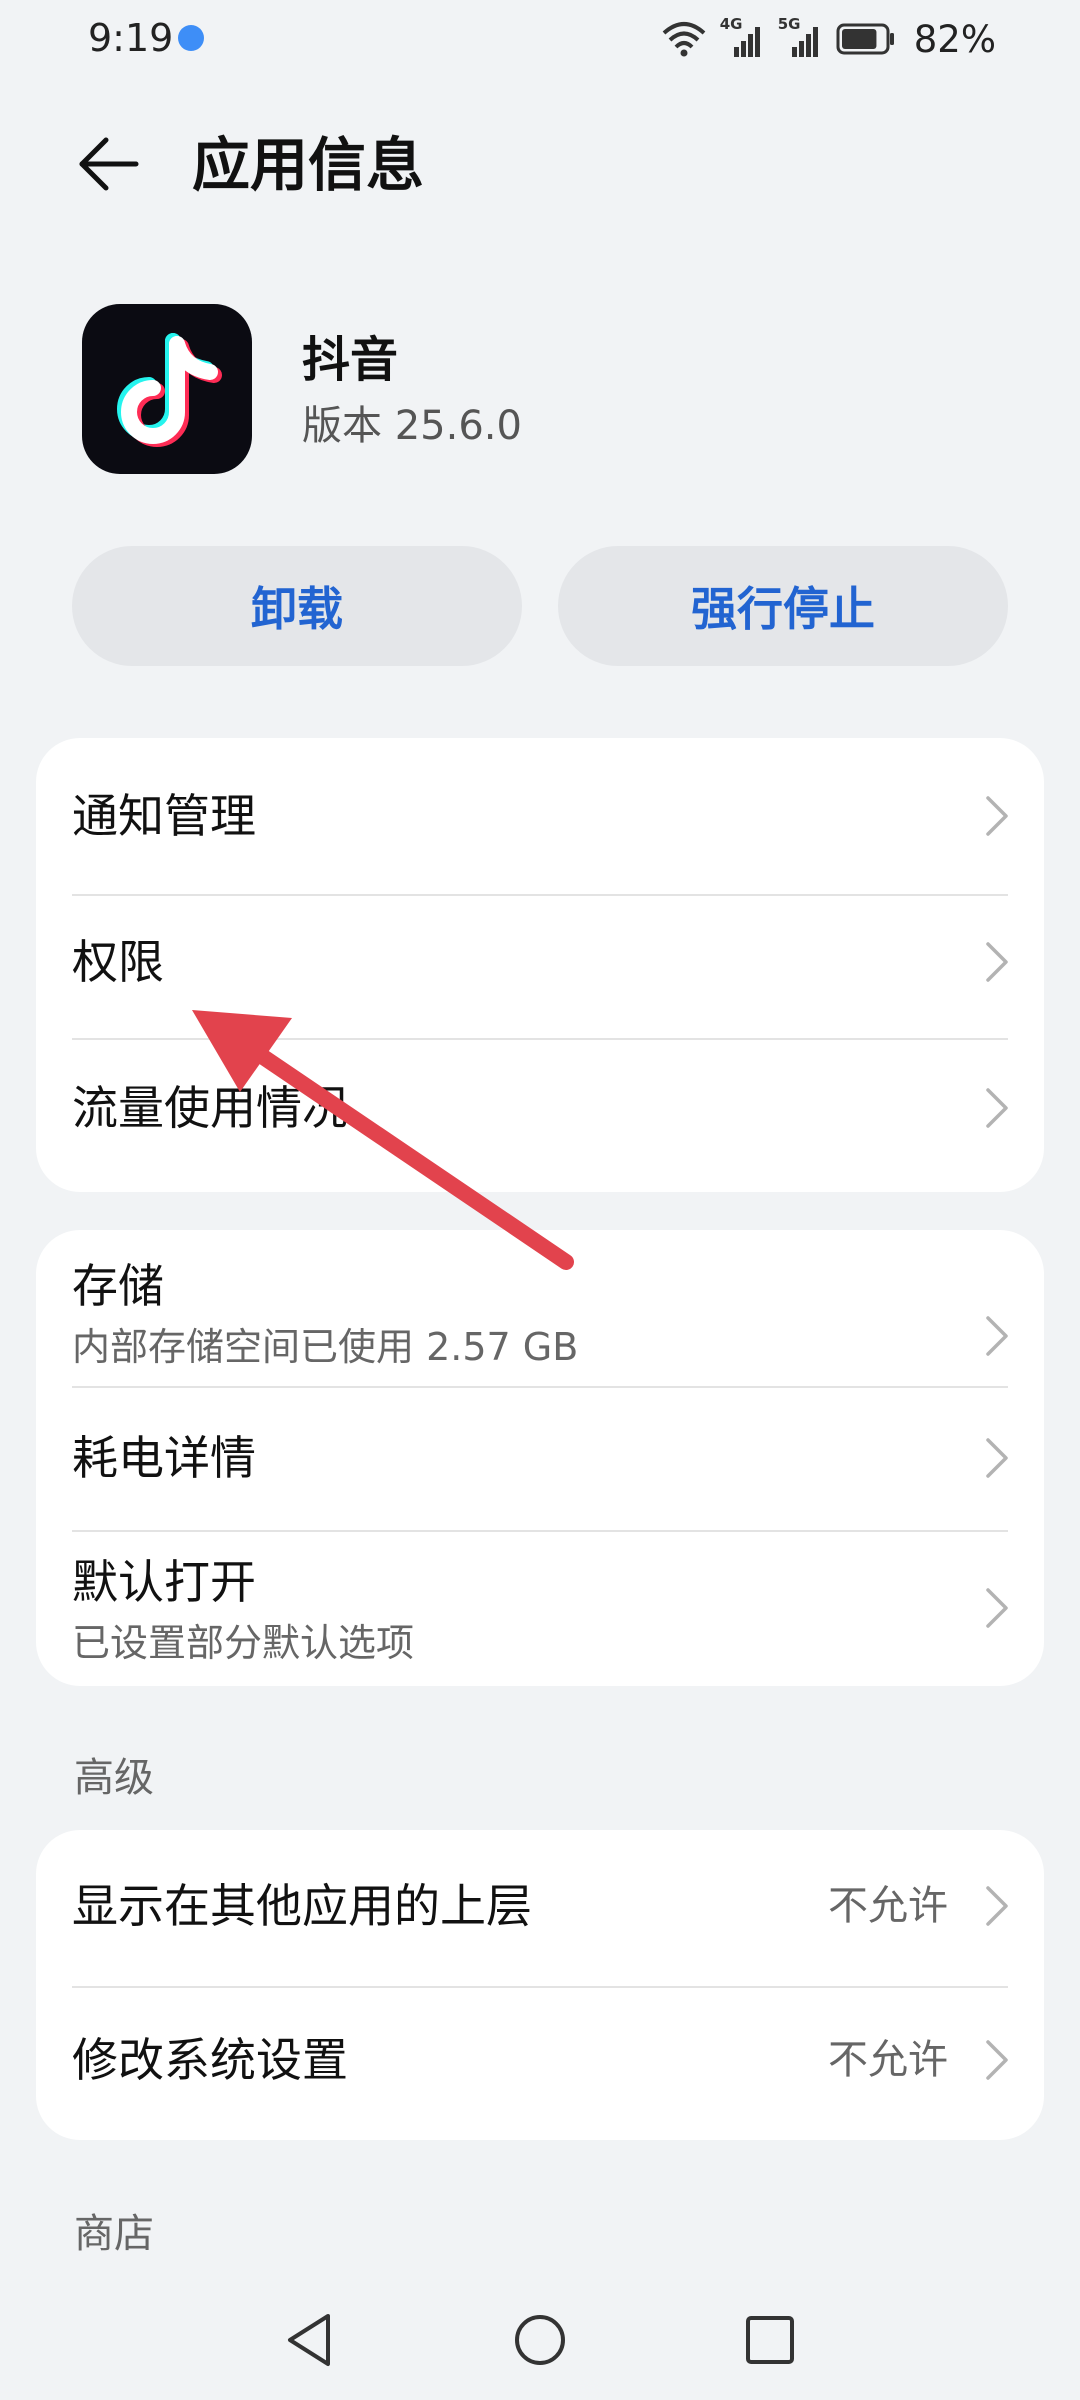 This screenshot has height=2400, width=1080. I want to click on signal-4g-icon: 4G, so click(742, 36).